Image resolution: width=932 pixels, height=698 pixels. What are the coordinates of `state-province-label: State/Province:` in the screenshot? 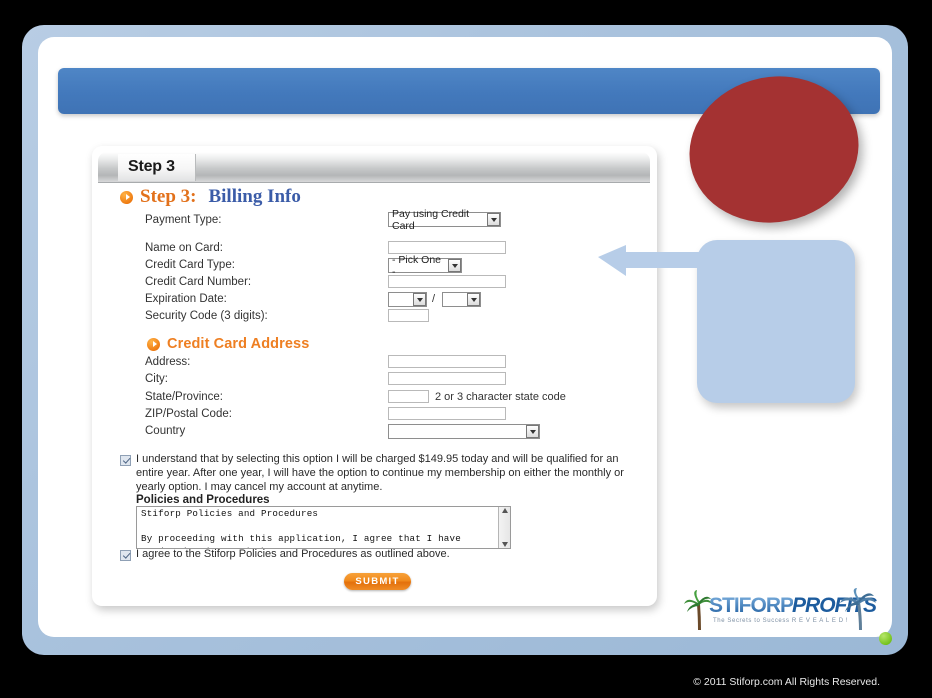 It's located at (184, 397).